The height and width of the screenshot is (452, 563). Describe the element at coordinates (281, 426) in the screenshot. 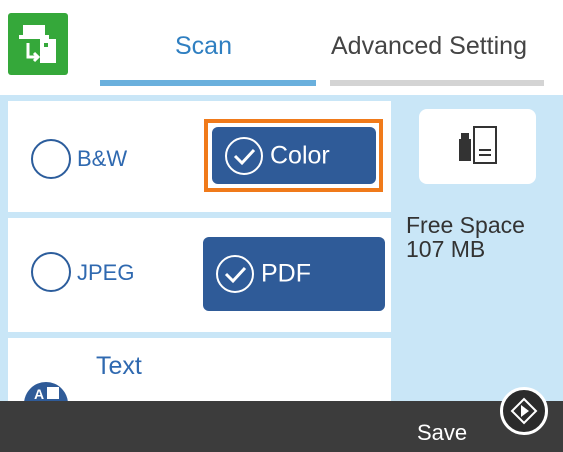

I see `bottom-action-bar` at that location.